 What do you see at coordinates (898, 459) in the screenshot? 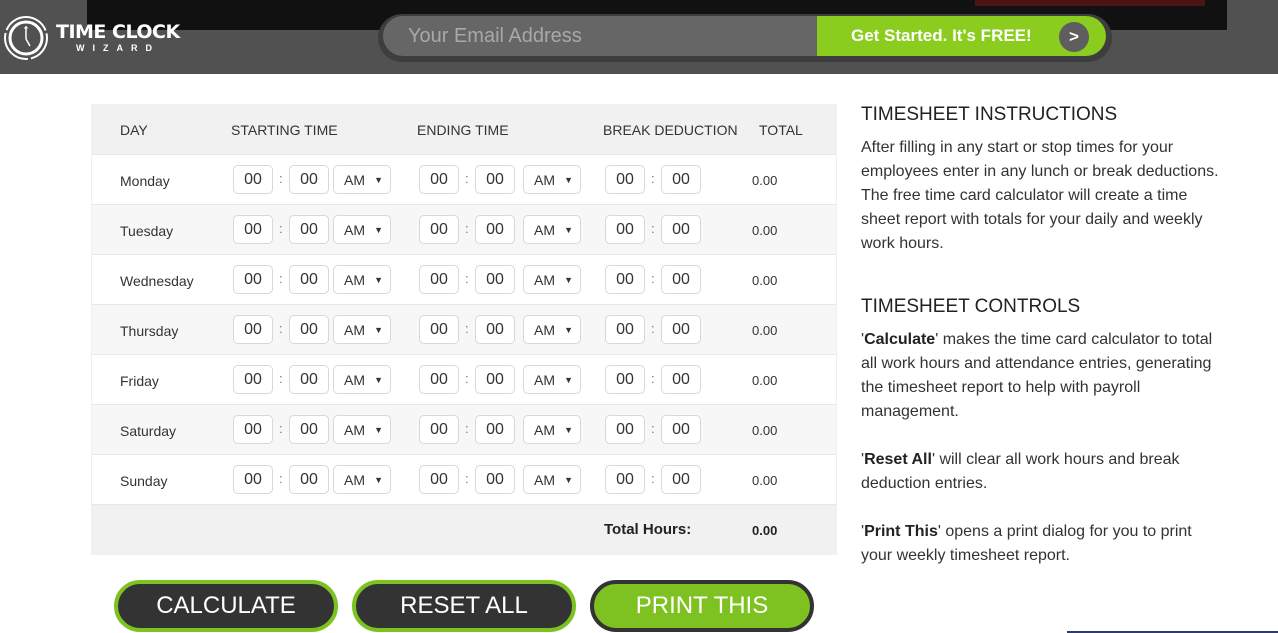
I see `control-name: Reset All` at bounding box center [898, 459].